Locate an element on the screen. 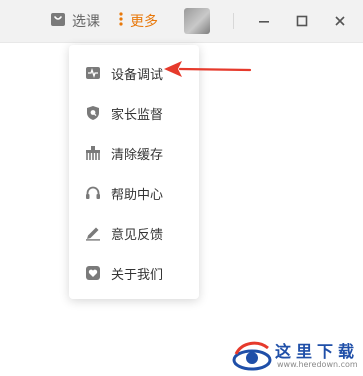  watermark-url: www.heredown.com is located at coordinates (317, 364).